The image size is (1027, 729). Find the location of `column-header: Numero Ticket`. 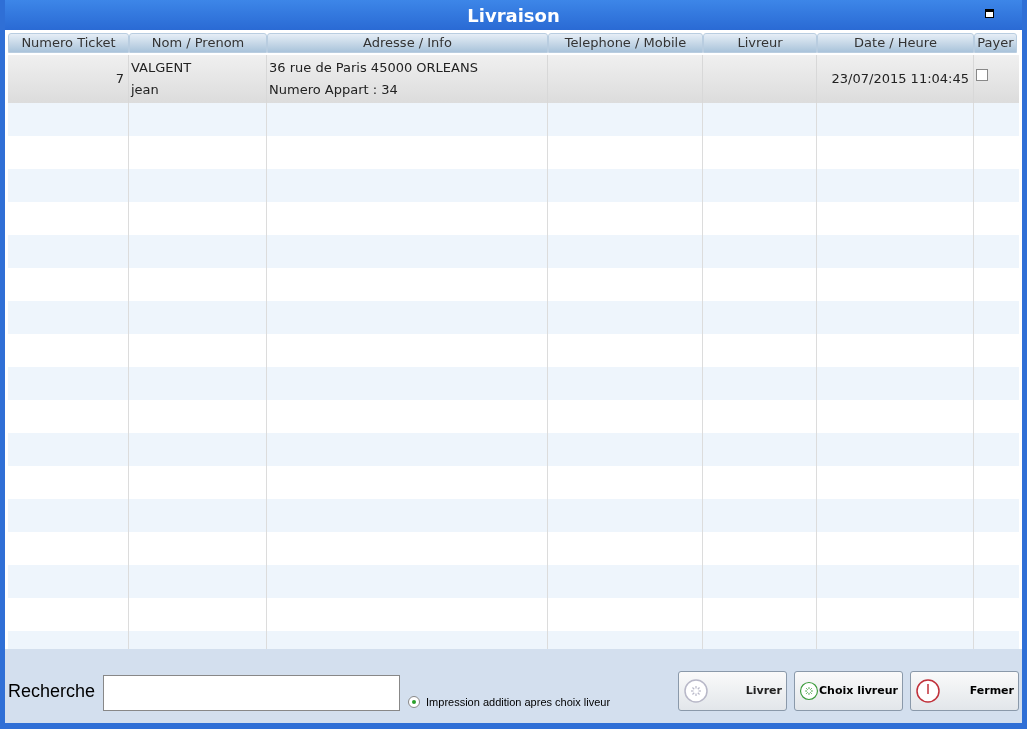

column-header: Numero Ticket is located at coordinates (68, 43).